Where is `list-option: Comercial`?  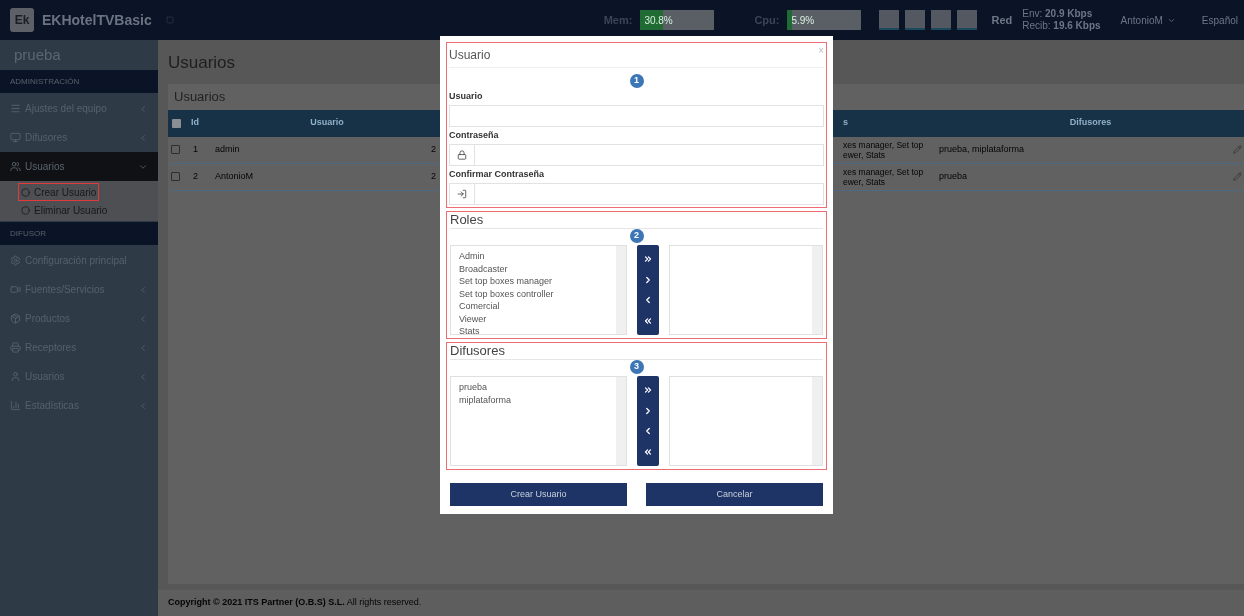
list-option: Comercial is located at coordinates (479, 306).